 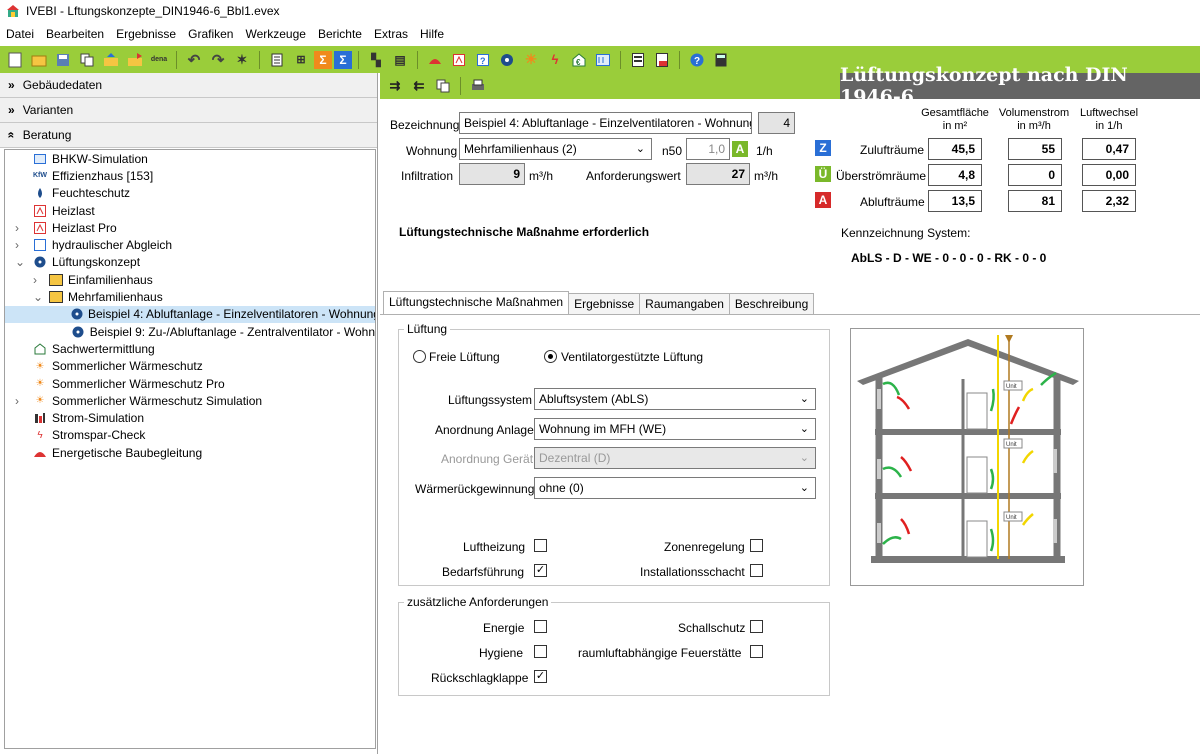 What do you see at coordinates (391, 34) in the screenshot?
I see `menu-extras: Extras` at bounding box center [391, 34].